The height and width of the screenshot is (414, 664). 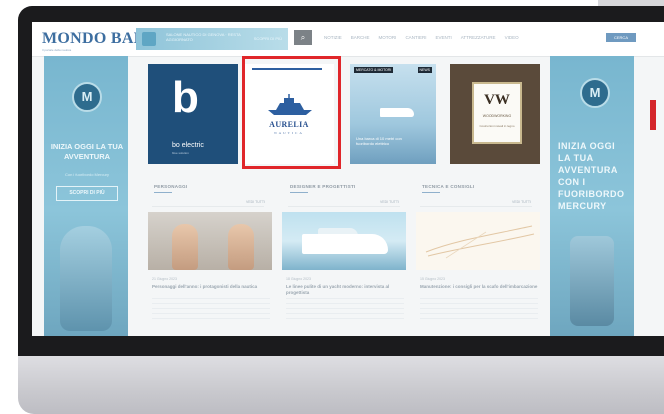 I want to click on hull-sketch-icon, so click(x=480, y=242).